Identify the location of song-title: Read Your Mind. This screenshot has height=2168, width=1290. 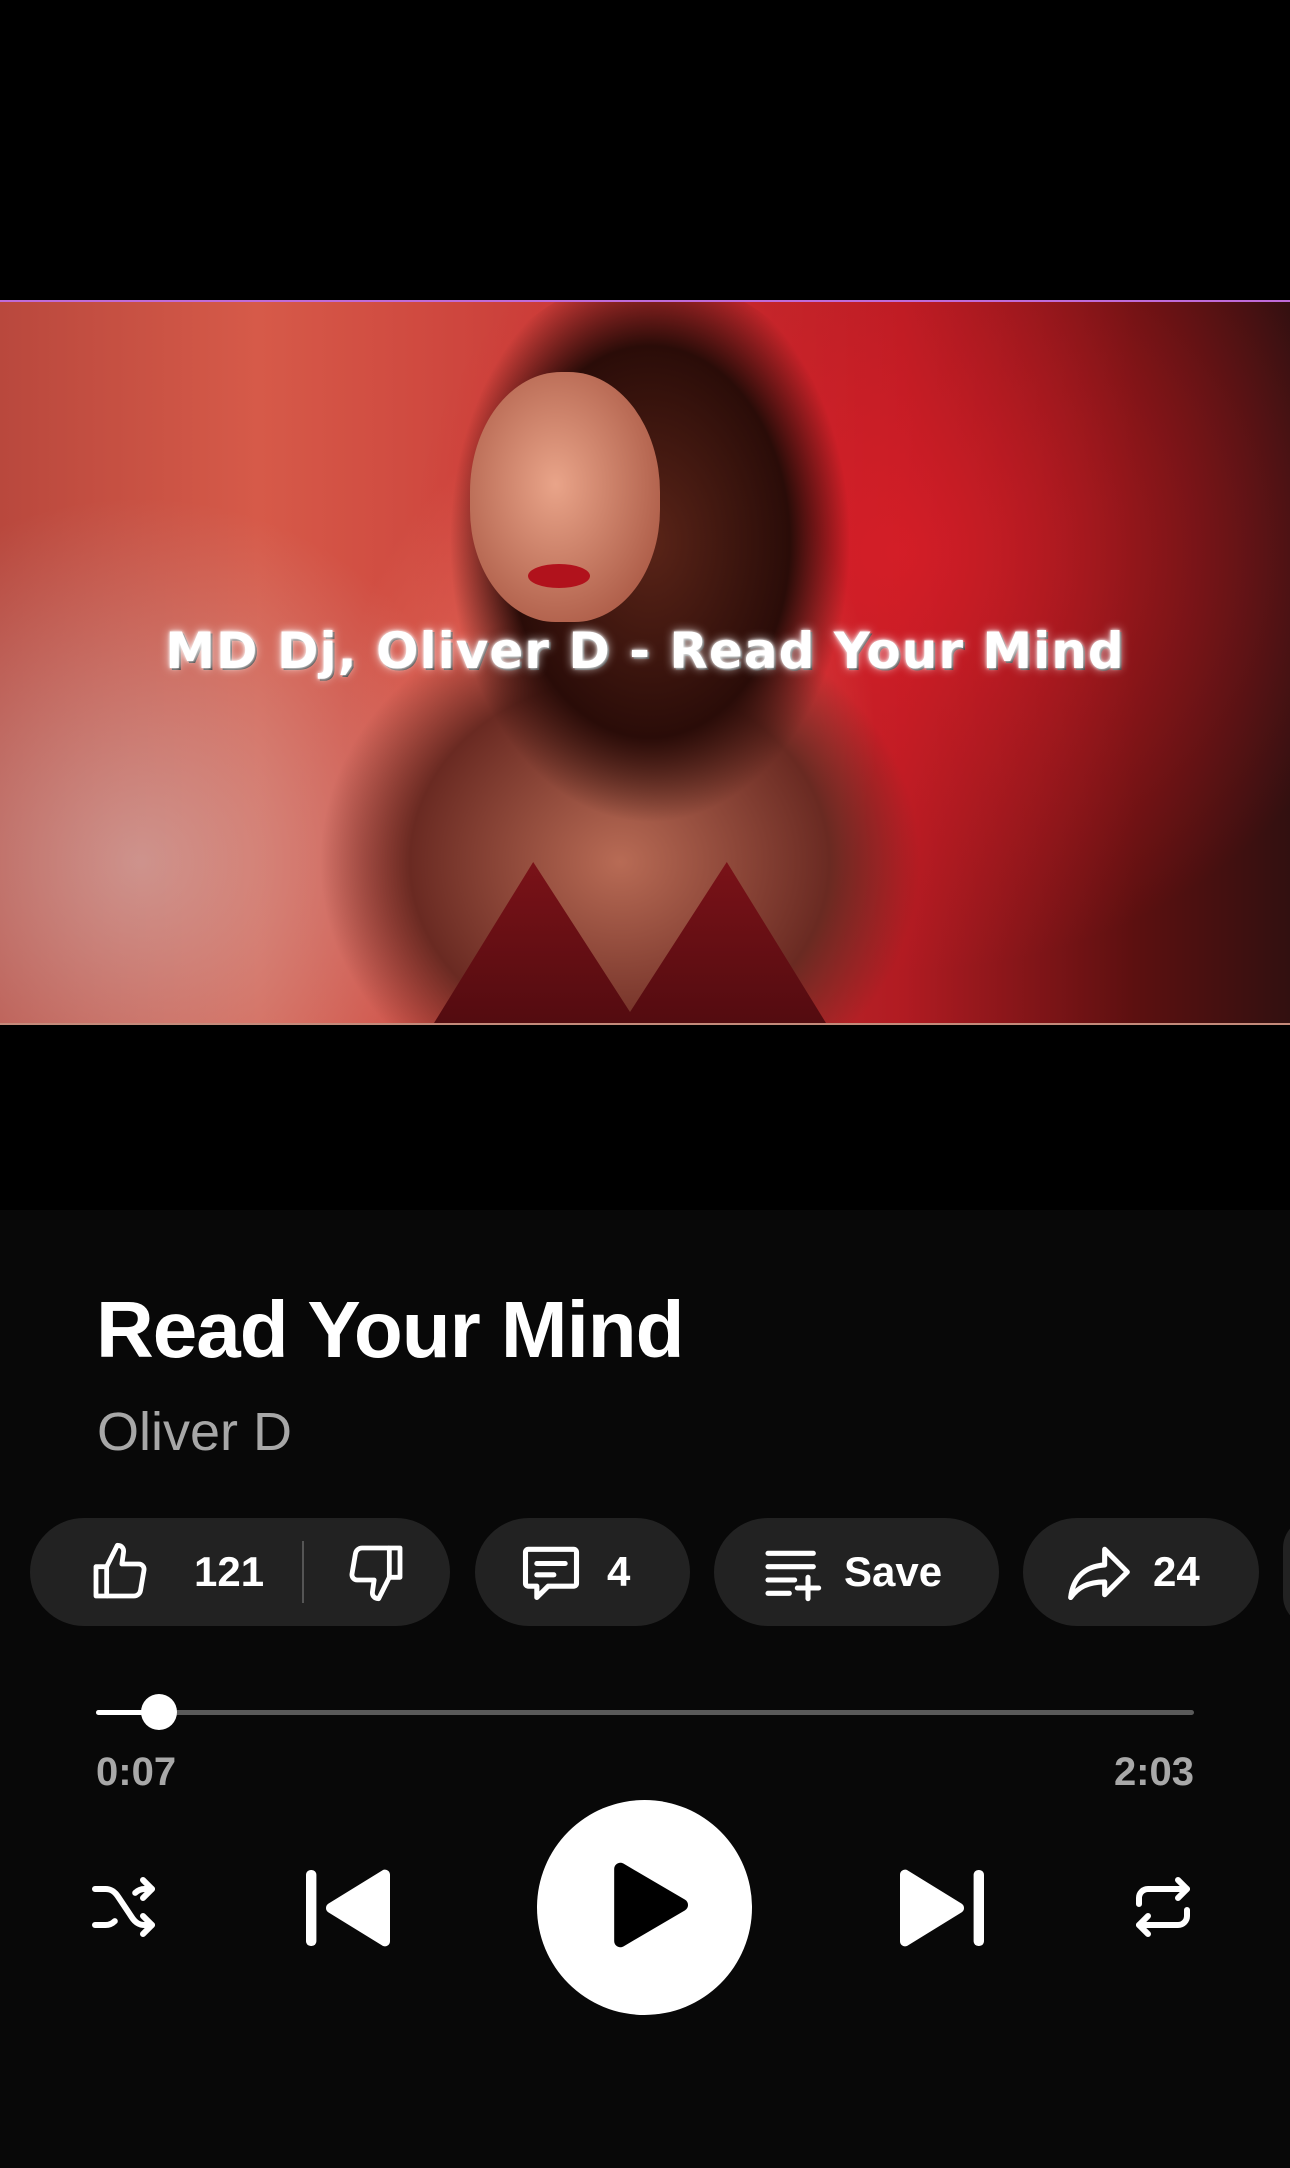
(390, 1329).